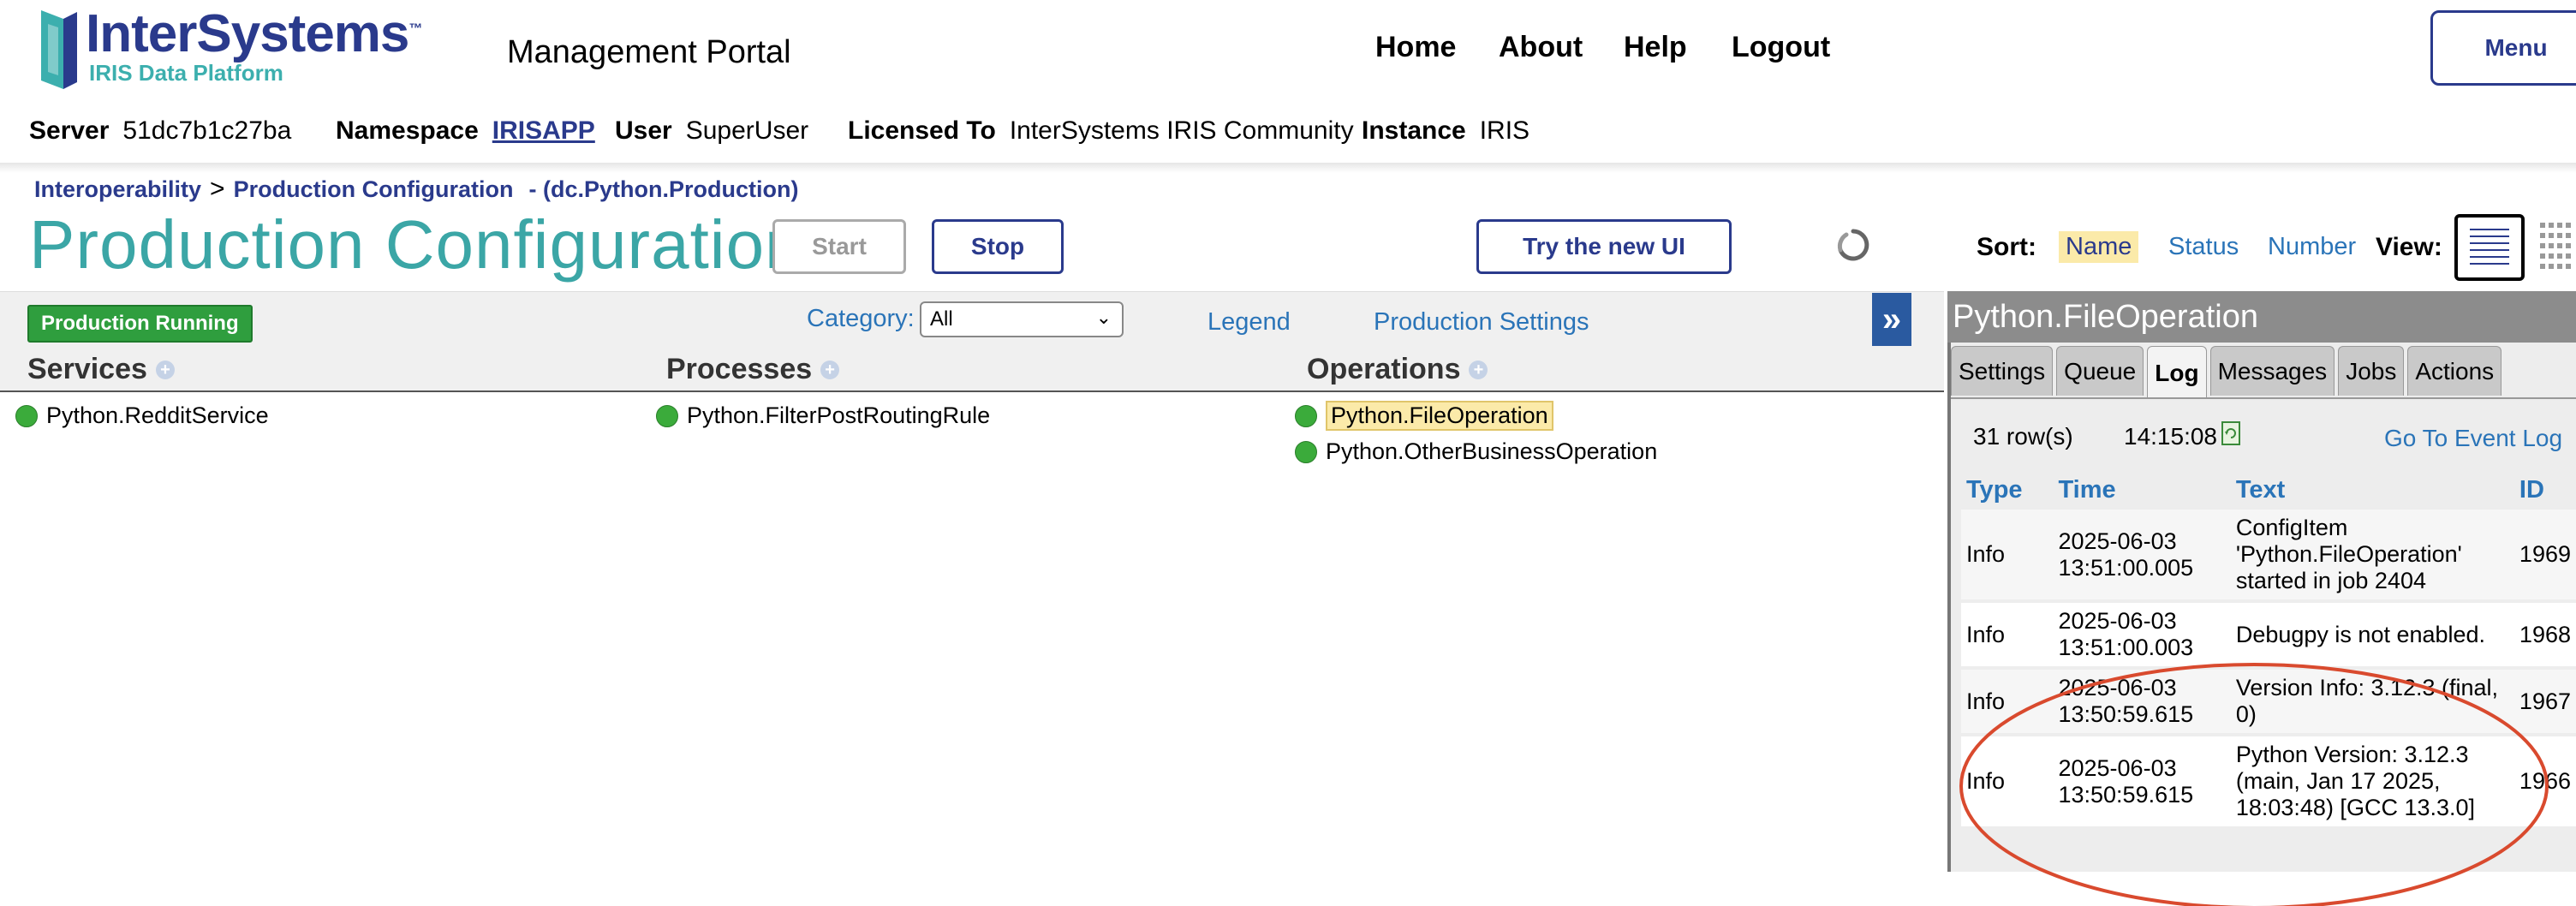 The height and width of the screenshot is (906, 2576). Describe the element at coordinates (1439, 416) in the screenshot. I see `operation-item-label: Python.FileOperation` at that location.